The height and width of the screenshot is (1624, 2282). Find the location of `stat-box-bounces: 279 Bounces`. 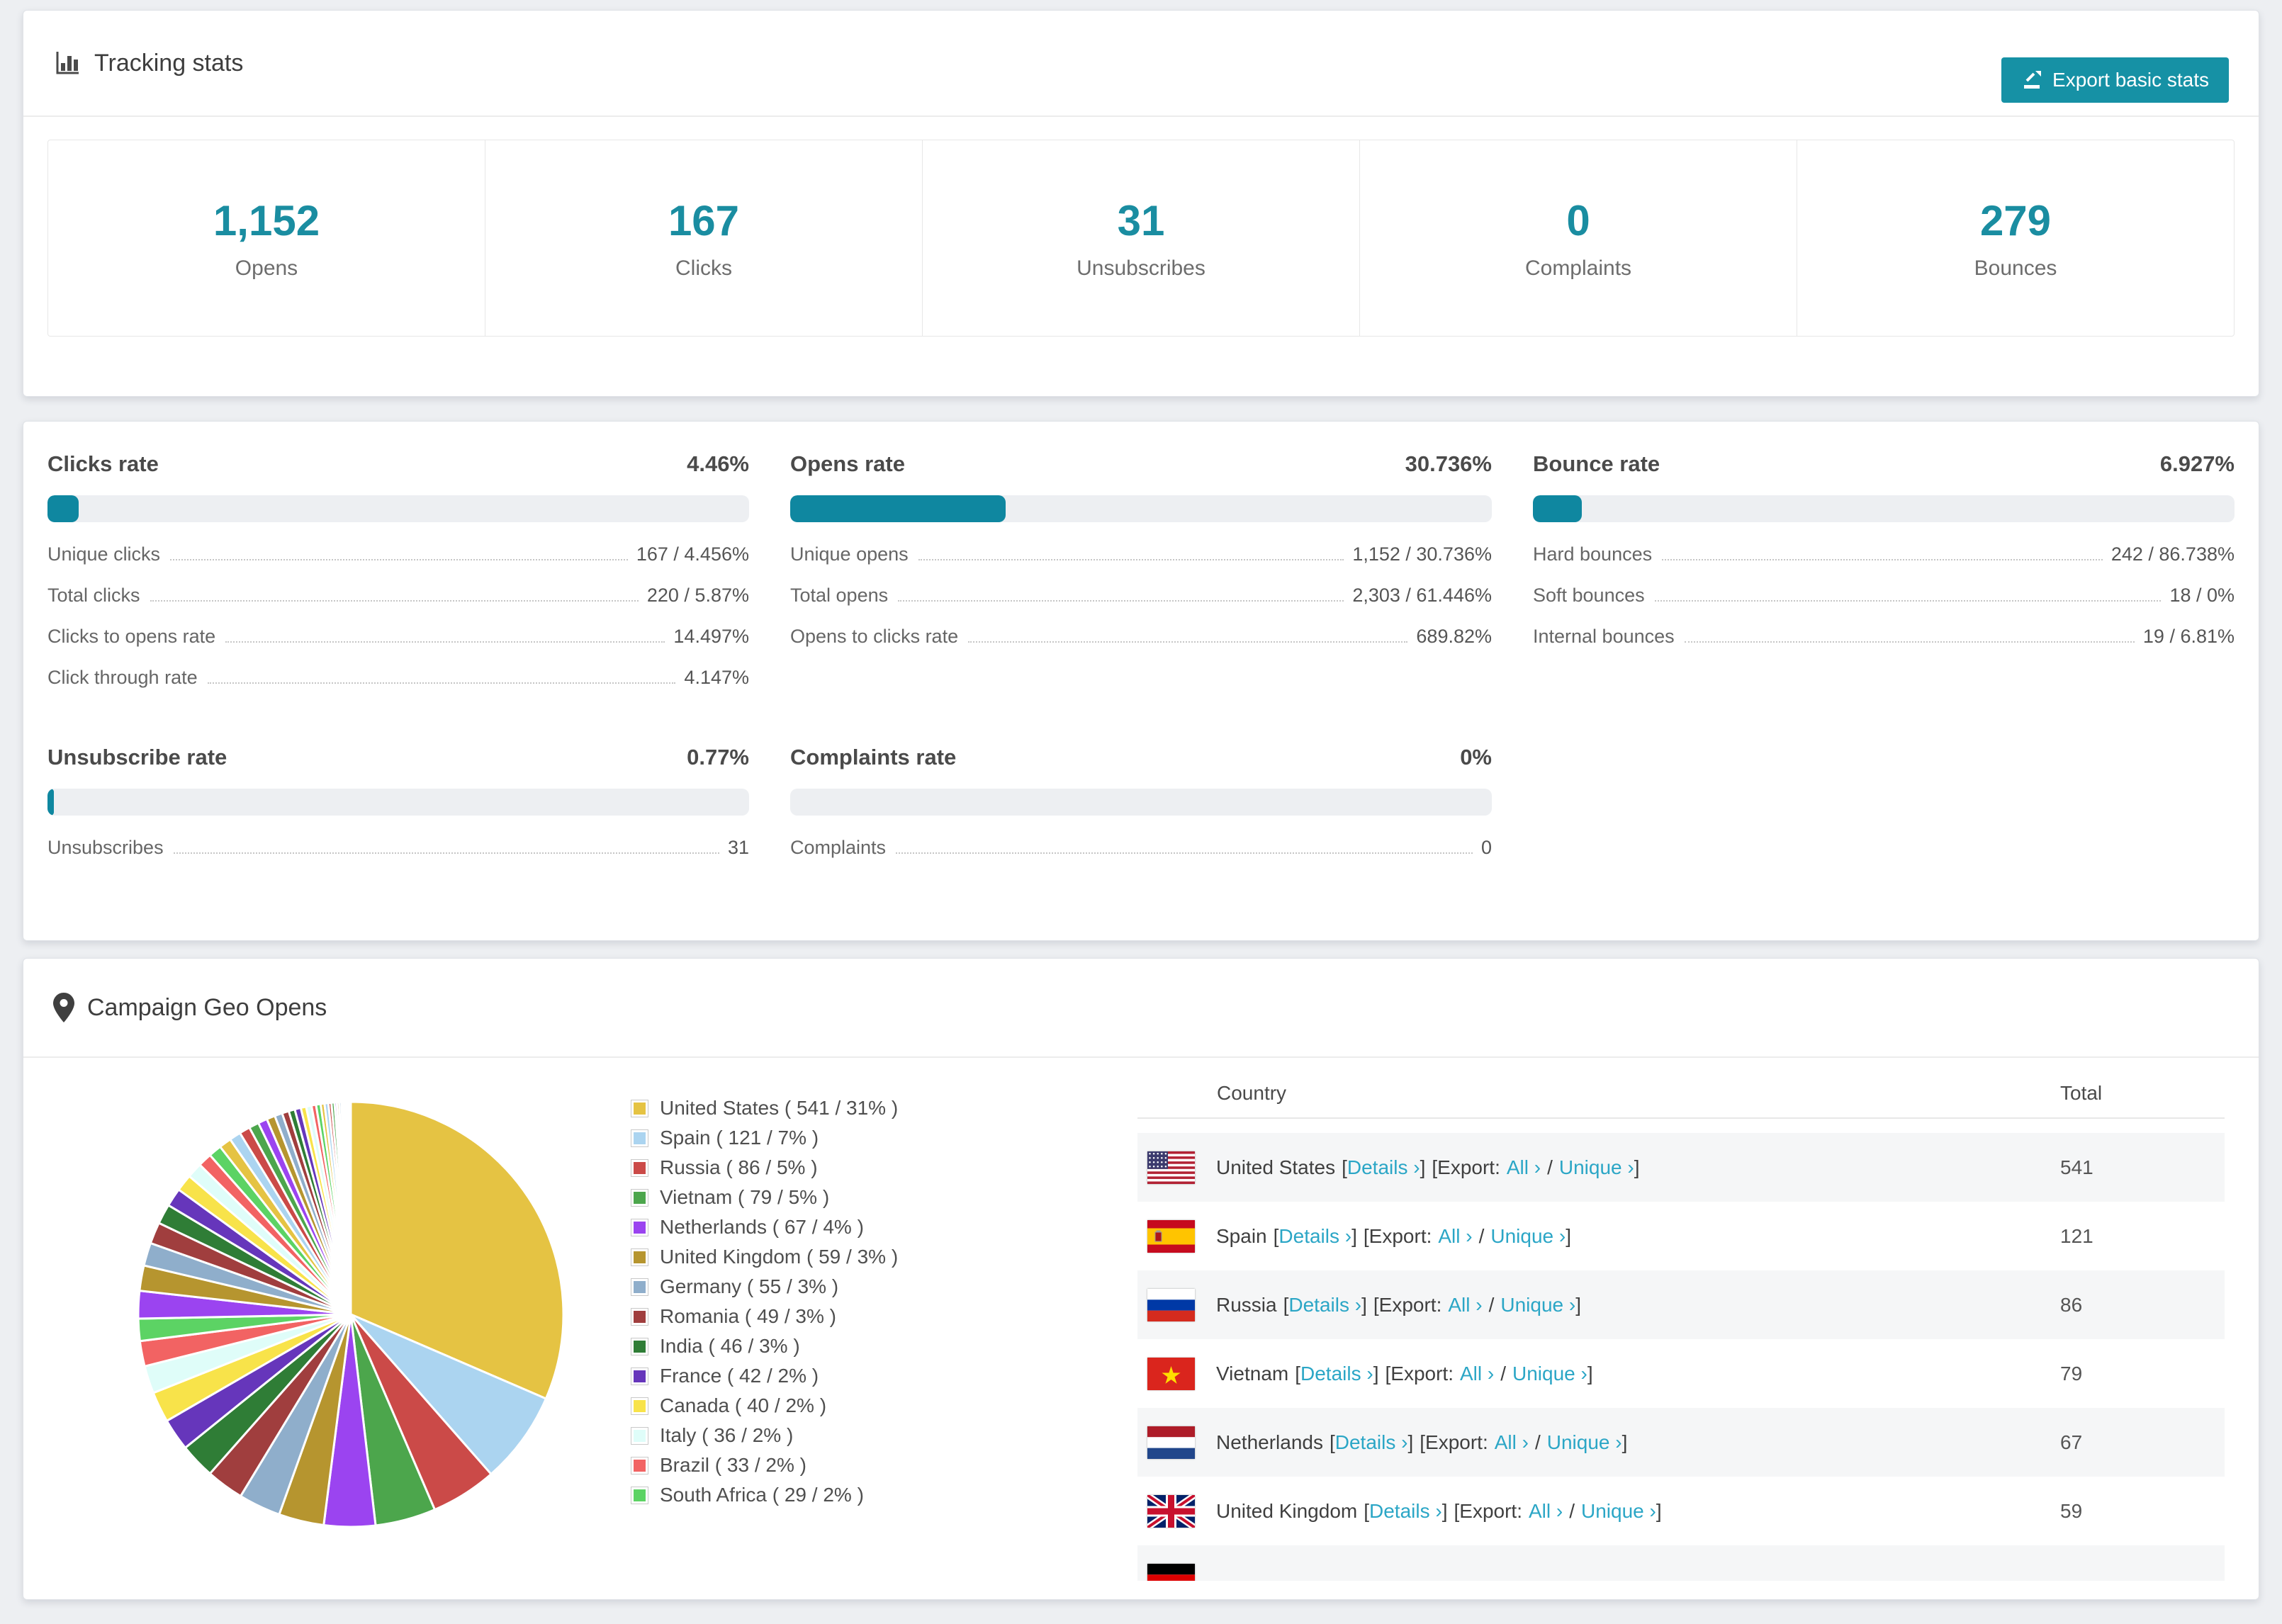

stat-box-bounces: 279 Bounces is located at coordinates (2016, 238).